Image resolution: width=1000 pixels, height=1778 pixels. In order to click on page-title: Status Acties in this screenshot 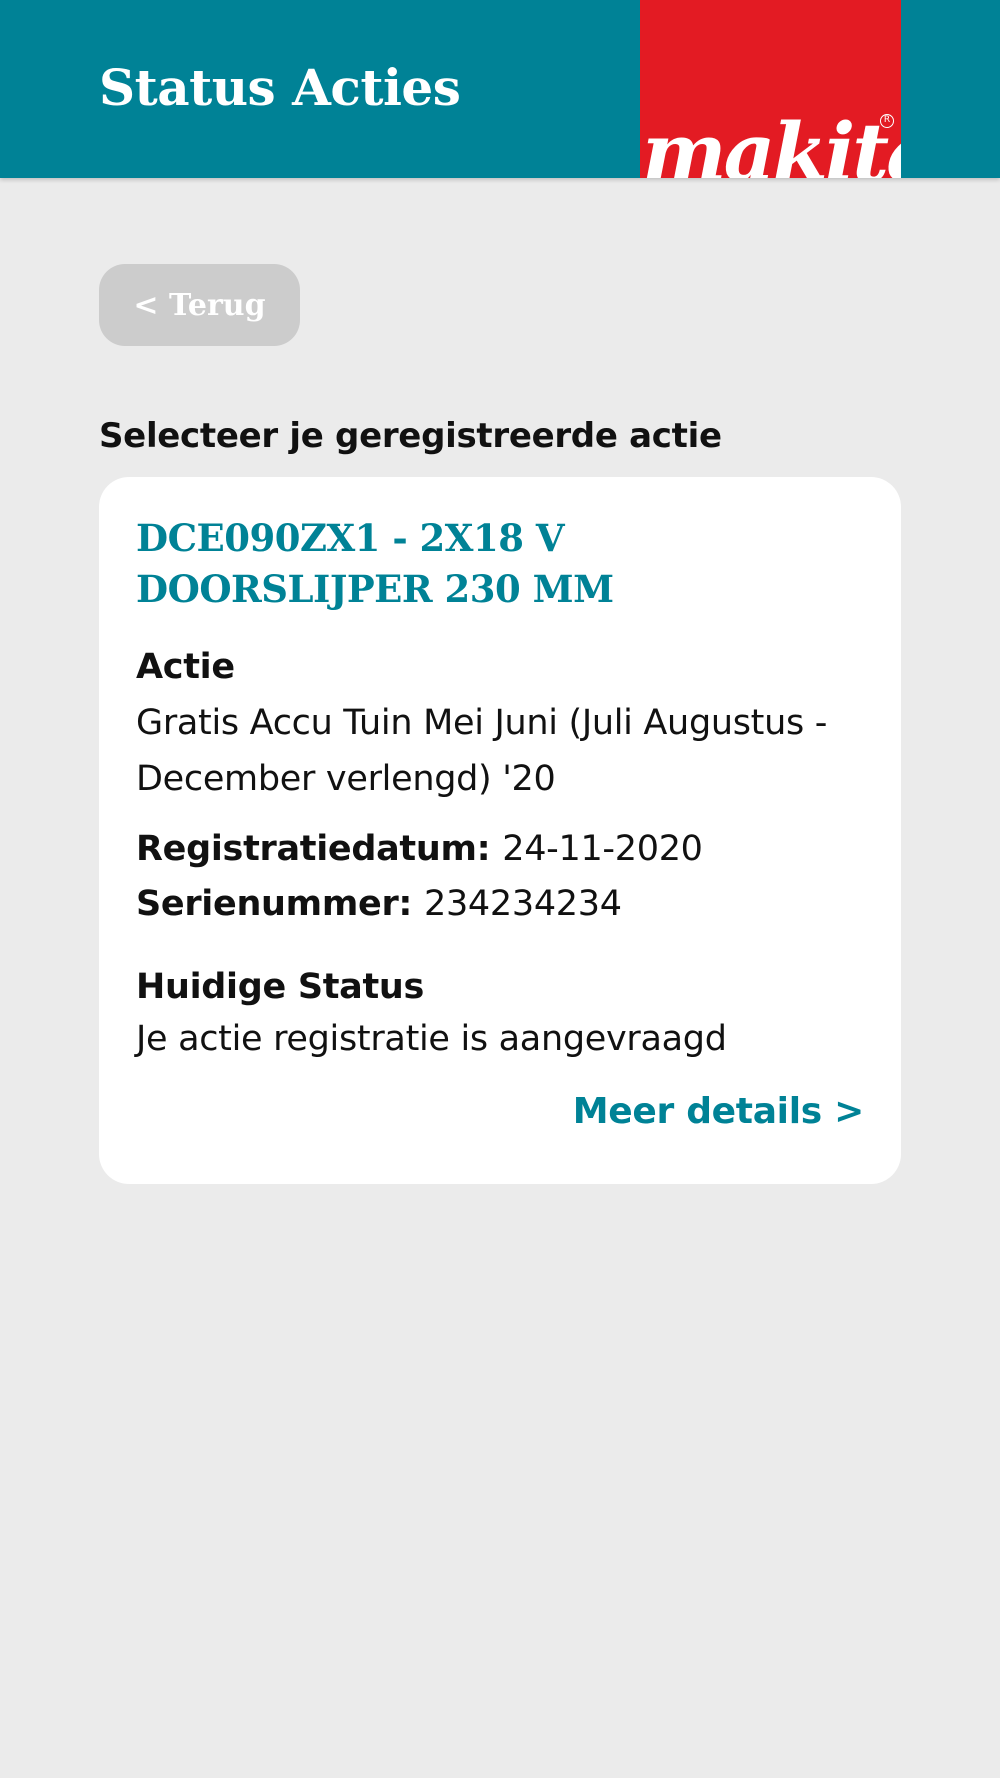, I will do `click(280, 87)`.